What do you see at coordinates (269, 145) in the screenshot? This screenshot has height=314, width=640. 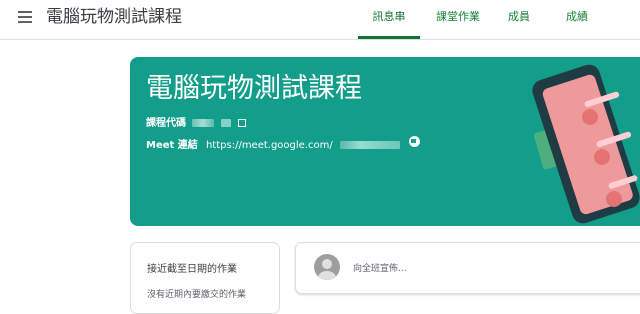 I see `meet-link: https://meet.google.com/` at bounding box center [269, 145].